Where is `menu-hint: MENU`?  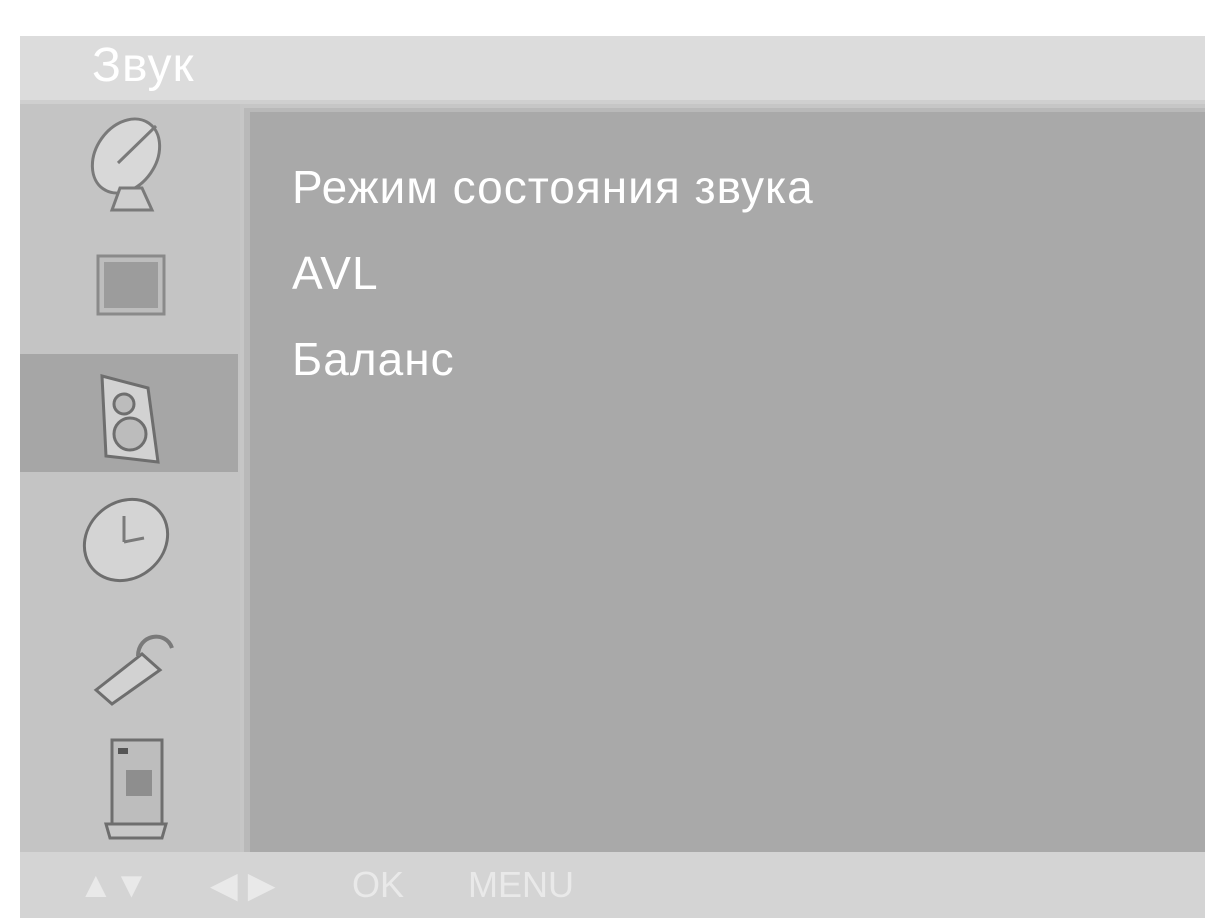 menu-hint: MENU is located at coordinates (521, 884).